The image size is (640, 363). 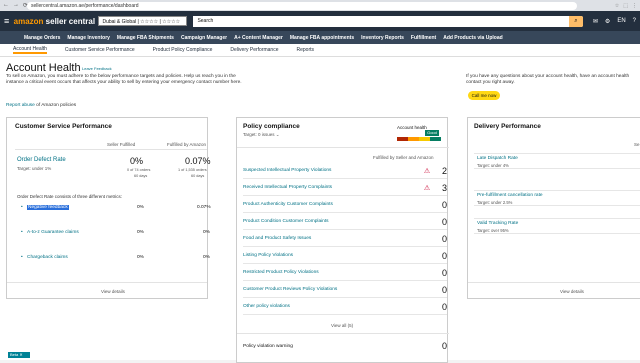 What do you see at coordinates (572, 291) in the screenshot?
I see `dp-view-details: View details` at bounding box center [572, 291].